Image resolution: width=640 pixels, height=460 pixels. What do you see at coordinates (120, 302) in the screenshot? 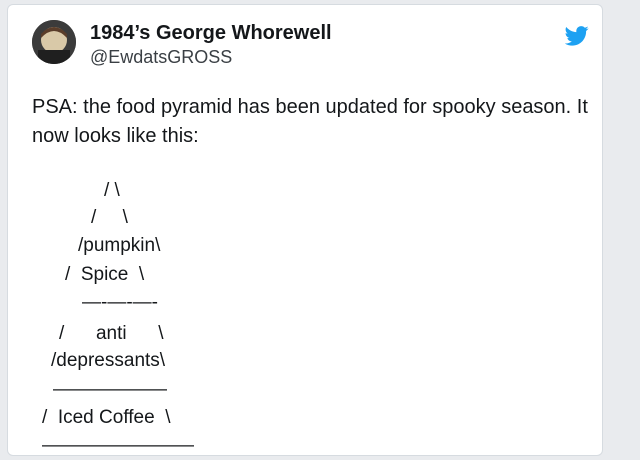
I see `pyramid-line: —-—-—-` at bounding box center [120, 302].